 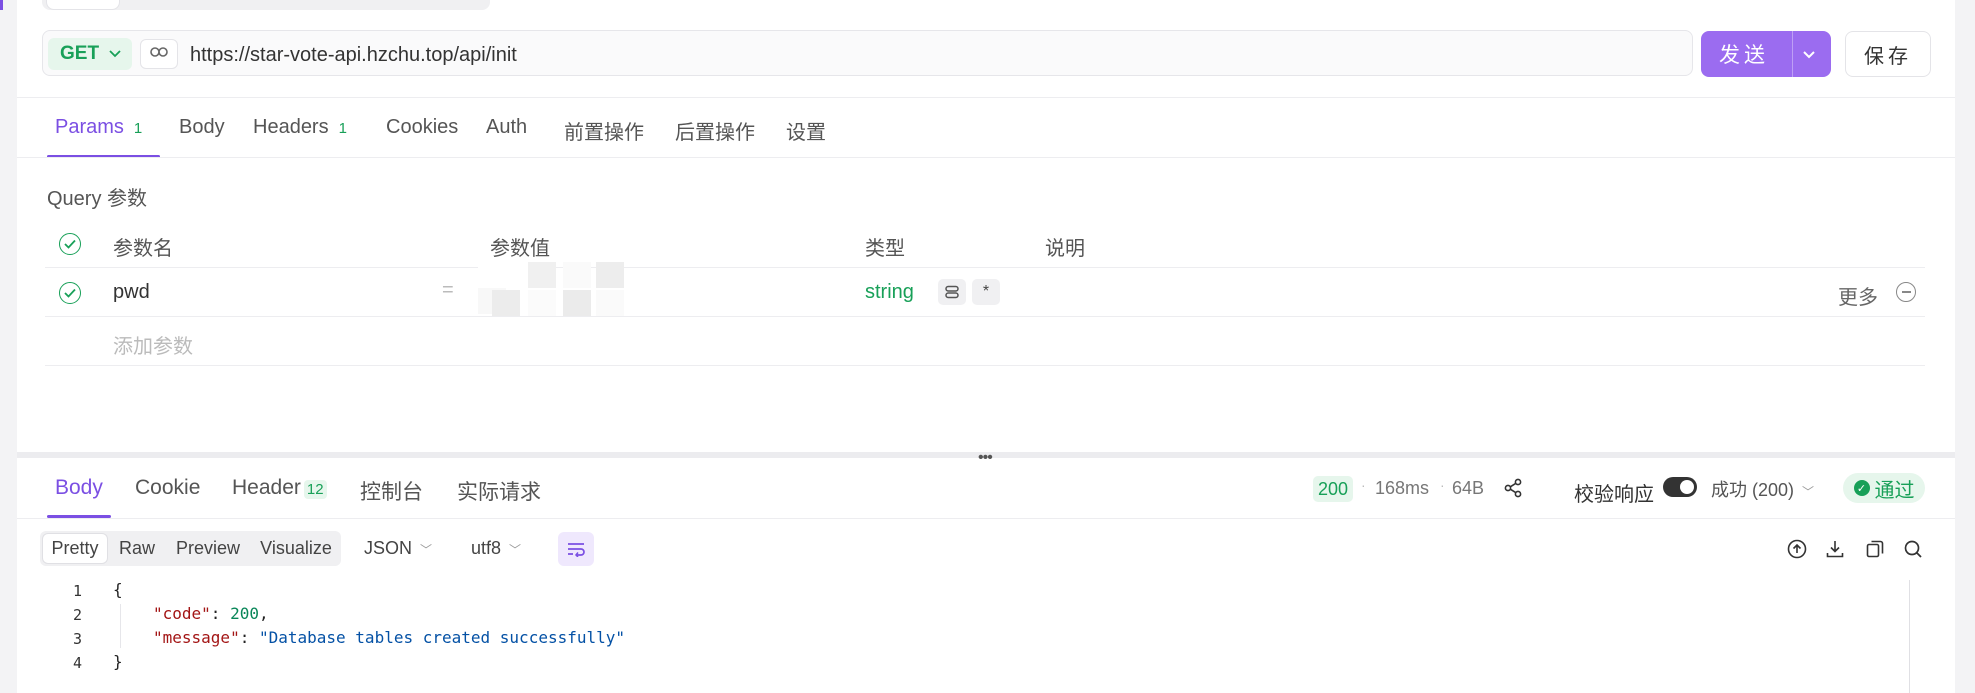 I want to click on tab-label: 控制台, so click(x=391, y=492).